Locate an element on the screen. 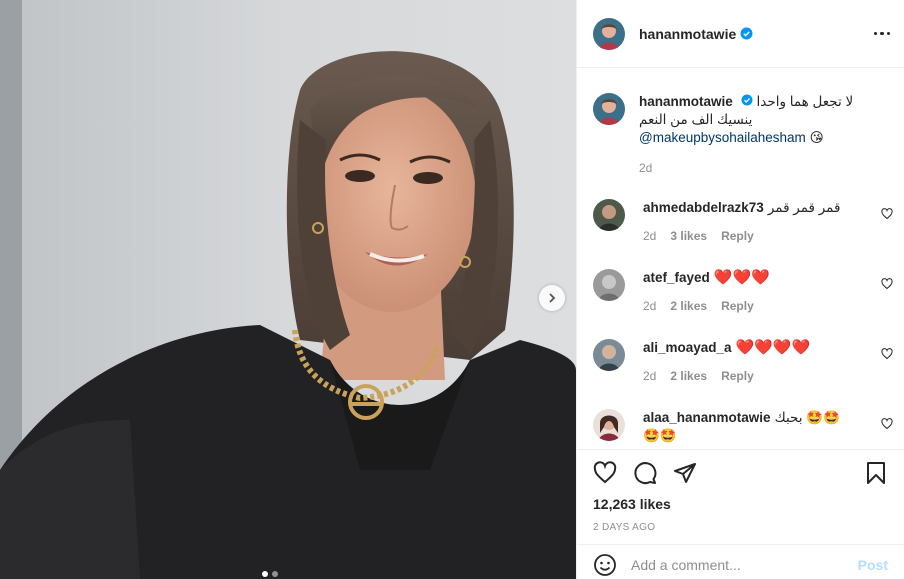  carousel-indicator is located at coordinates (270, 574).